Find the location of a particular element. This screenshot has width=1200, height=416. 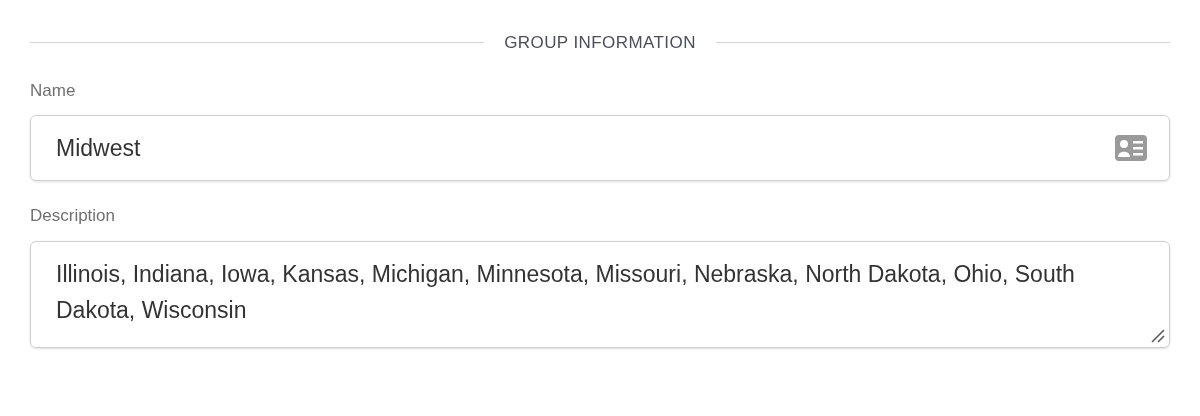

contact-card-icon is located at coordinates (1131, 148).